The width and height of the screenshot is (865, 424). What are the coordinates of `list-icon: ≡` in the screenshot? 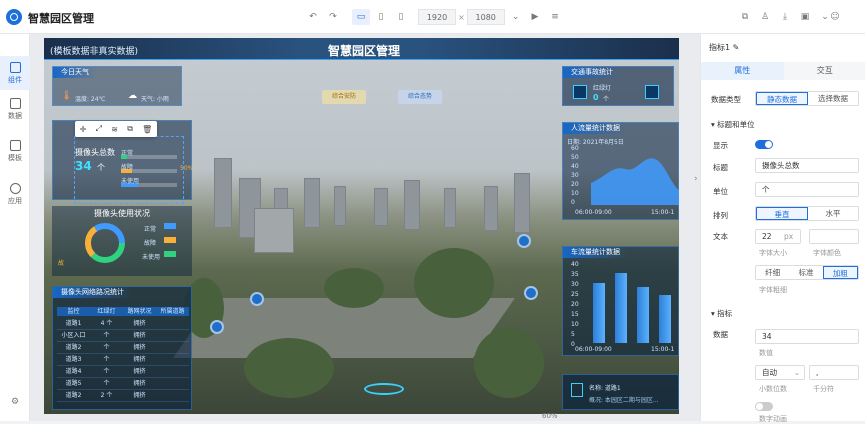 It's located at (555, 17).